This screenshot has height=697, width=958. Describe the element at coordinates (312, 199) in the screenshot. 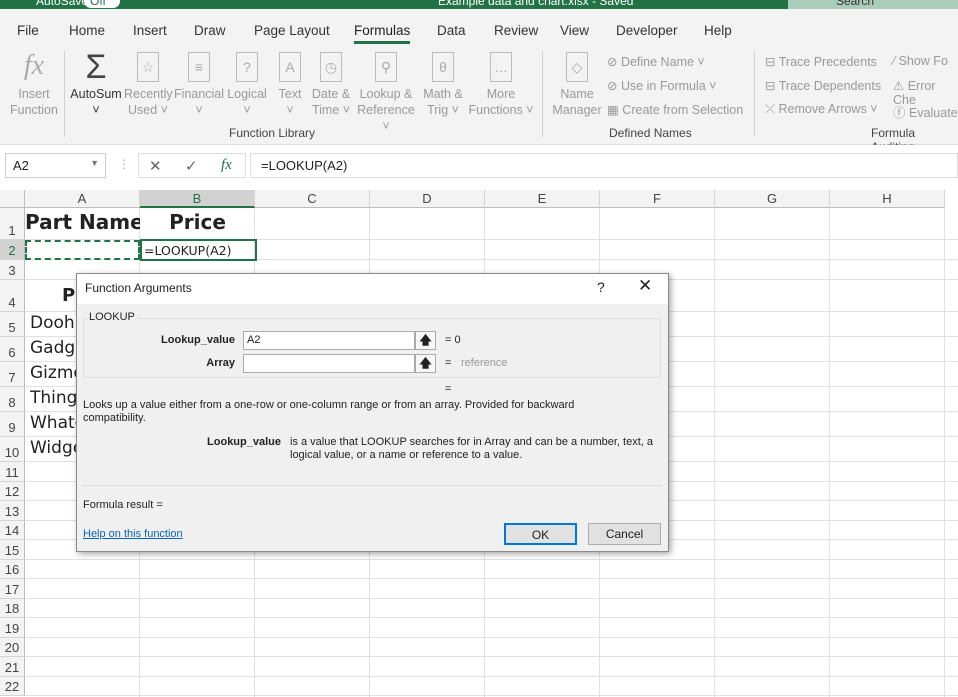

I see `column-header-c: C` at that location.